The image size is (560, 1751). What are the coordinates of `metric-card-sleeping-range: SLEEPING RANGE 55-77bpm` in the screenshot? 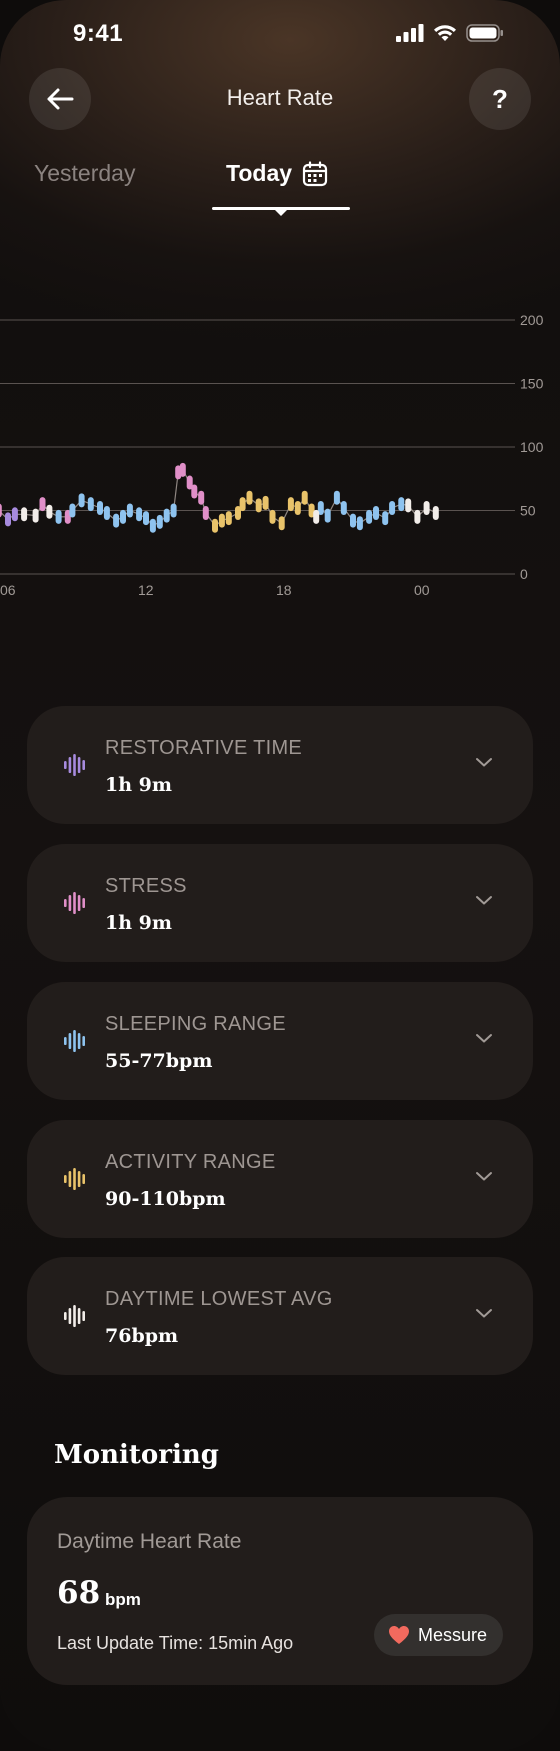 It's located at (280, 1041).